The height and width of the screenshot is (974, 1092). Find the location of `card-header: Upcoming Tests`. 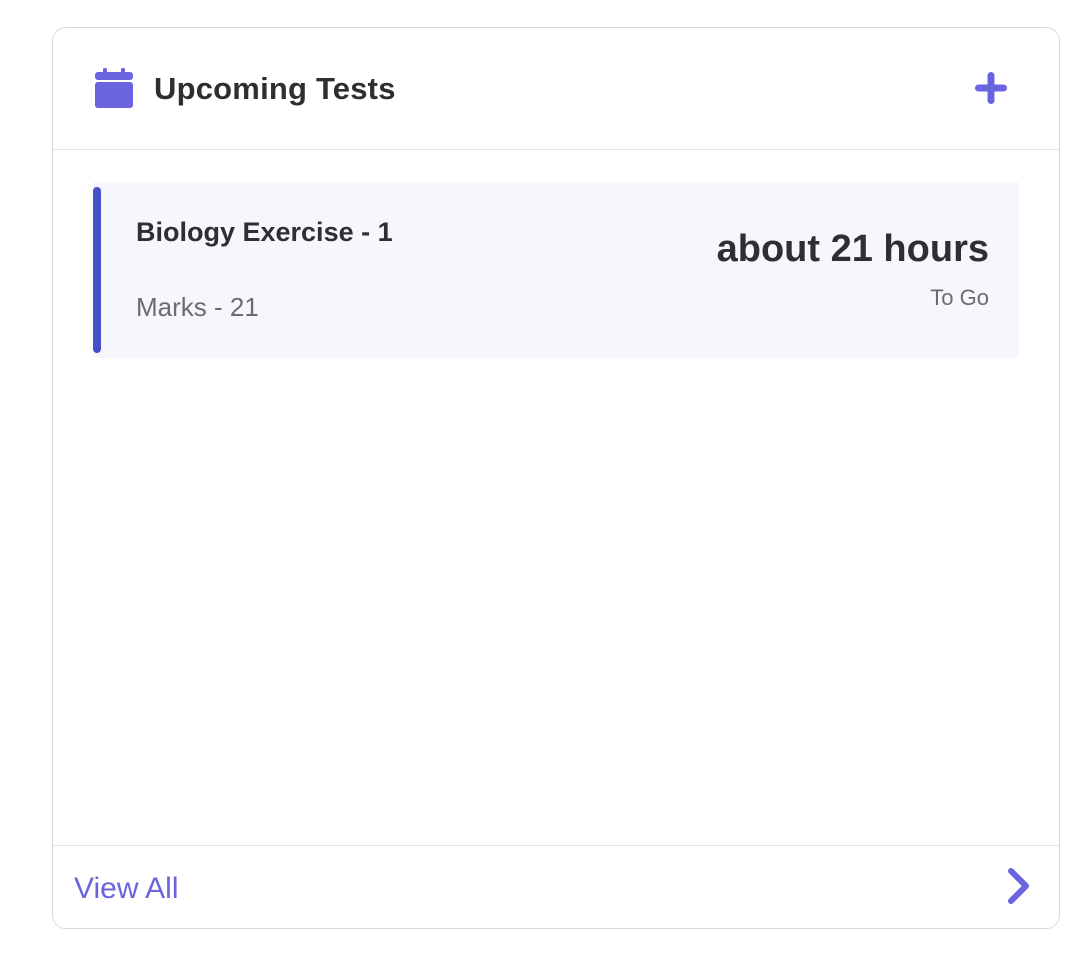

card-header: Upcoming Tests is located at coordinates (556, 89).